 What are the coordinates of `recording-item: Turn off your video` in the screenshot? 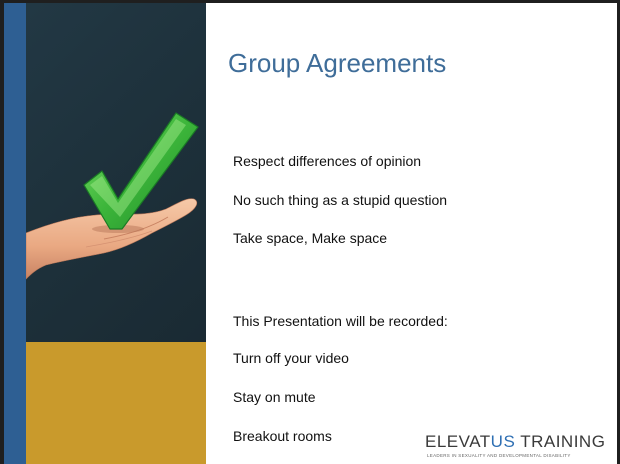 It's located at (291, 358).